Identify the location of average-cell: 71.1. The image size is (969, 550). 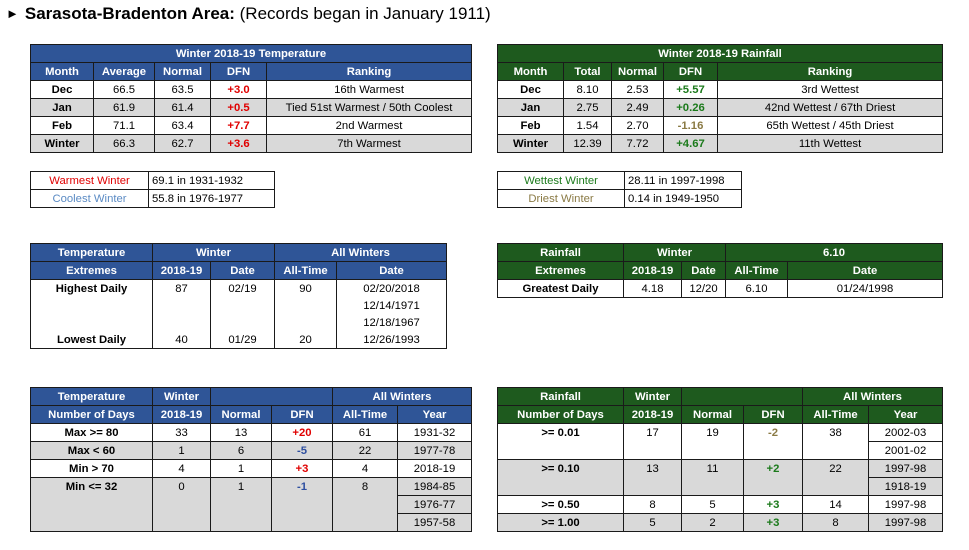
(124, 125).